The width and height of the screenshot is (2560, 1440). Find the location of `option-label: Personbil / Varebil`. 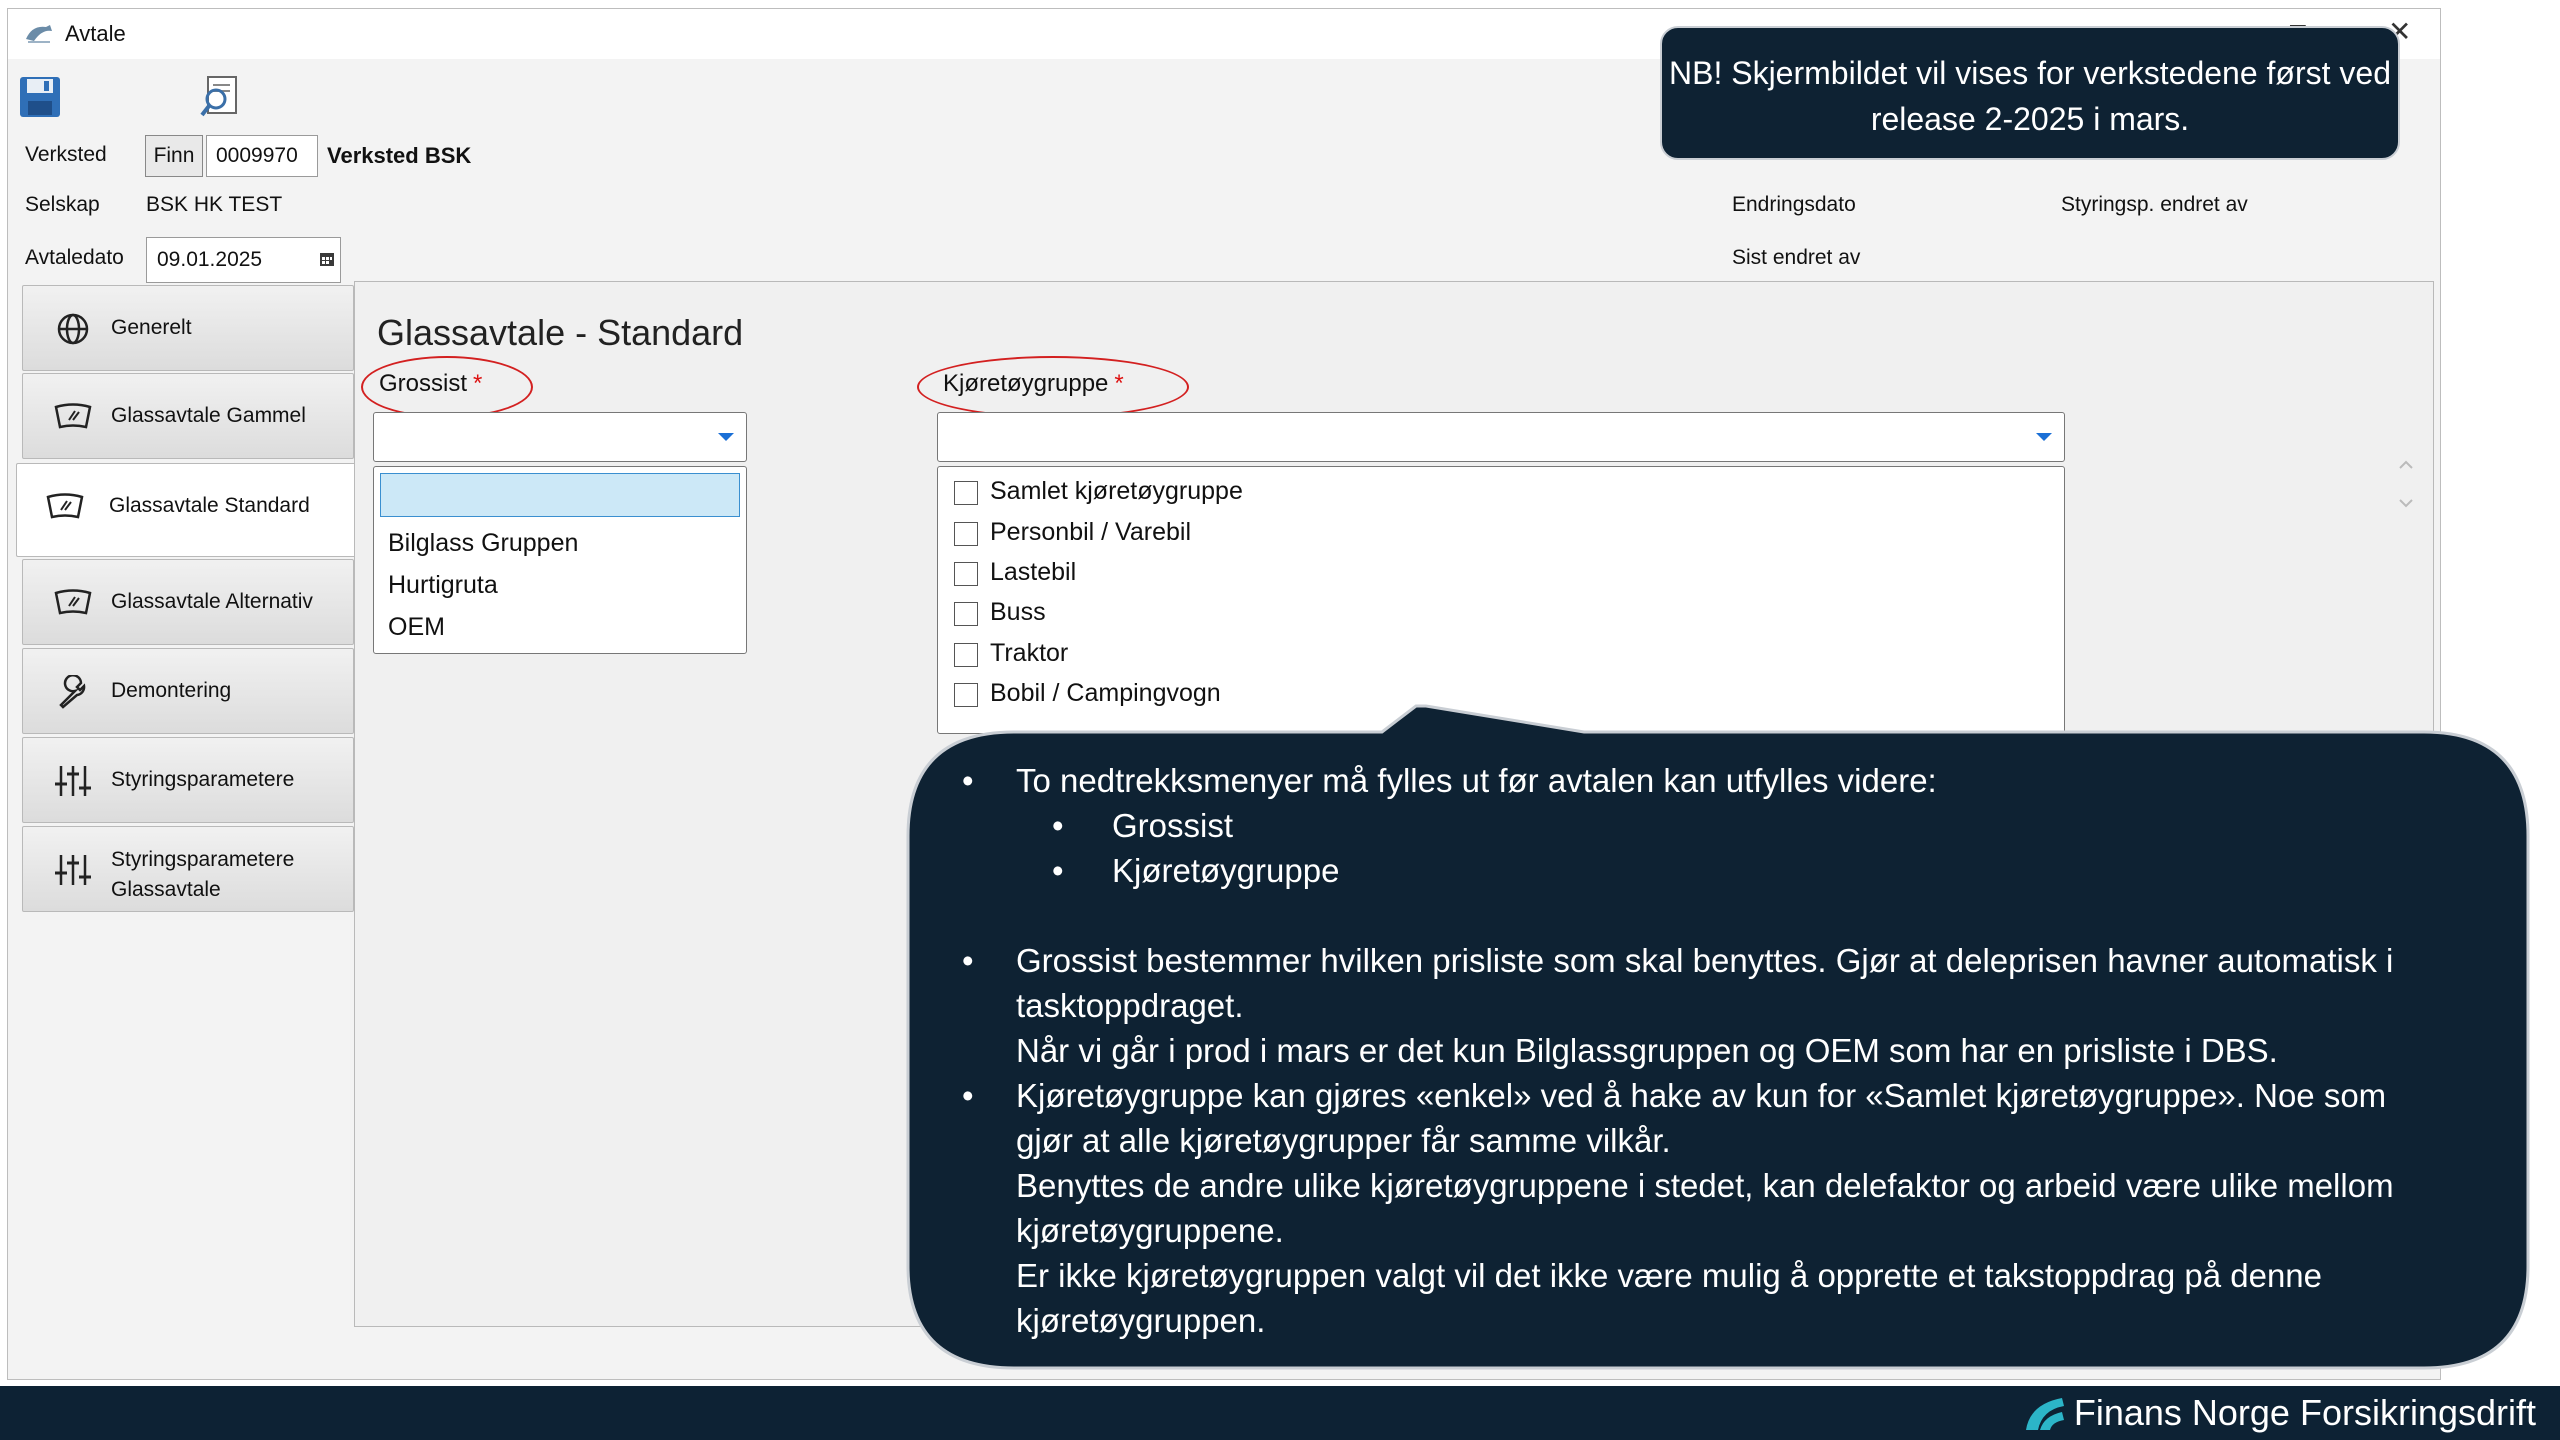

option-label: Personbil / Varebil is located at coordinates (1091, 532).